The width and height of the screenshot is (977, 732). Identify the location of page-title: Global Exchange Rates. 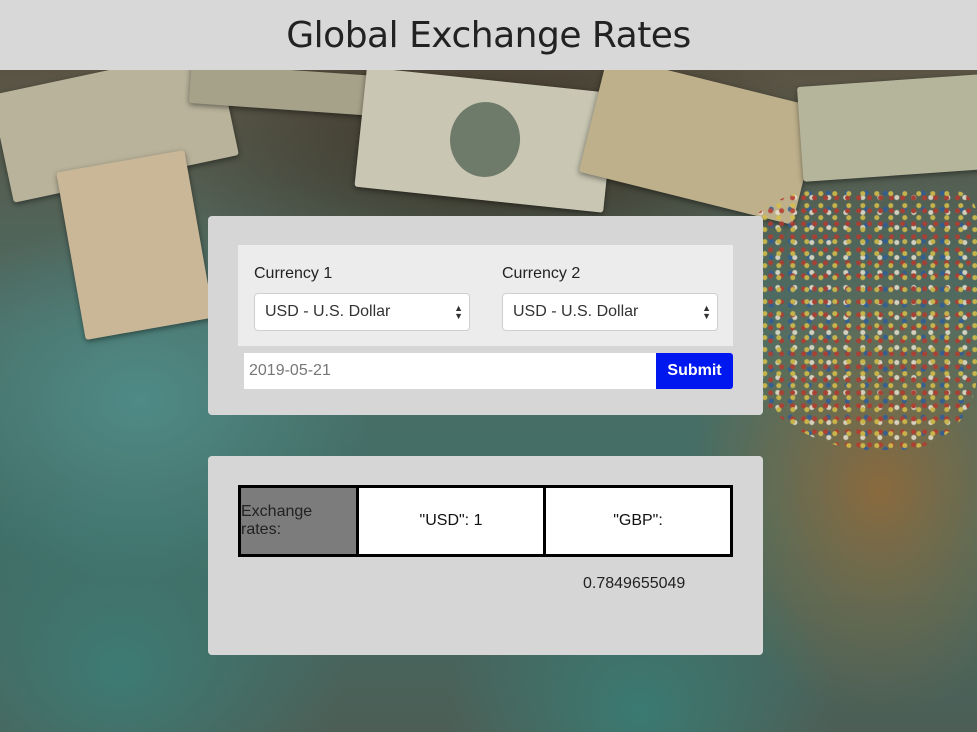
(488, 35).